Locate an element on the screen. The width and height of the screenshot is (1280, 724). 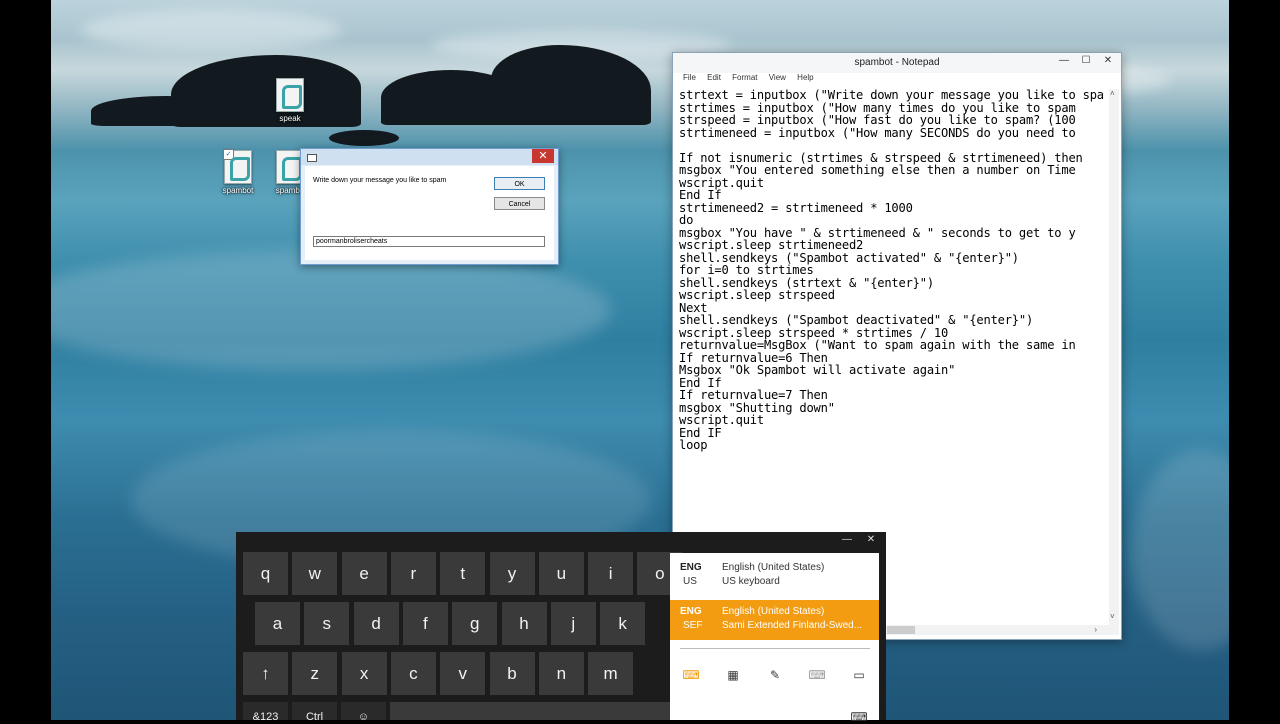
code-line: wscript.quit is located at coordinates (721, 182).